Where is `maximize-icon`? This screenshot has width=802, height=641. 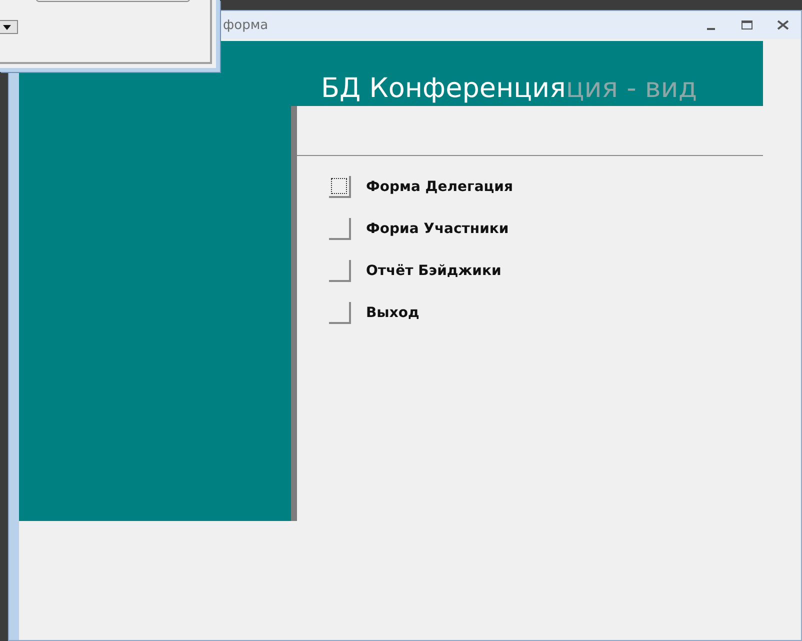
maximize-icon is located at coordinates (747, 25).